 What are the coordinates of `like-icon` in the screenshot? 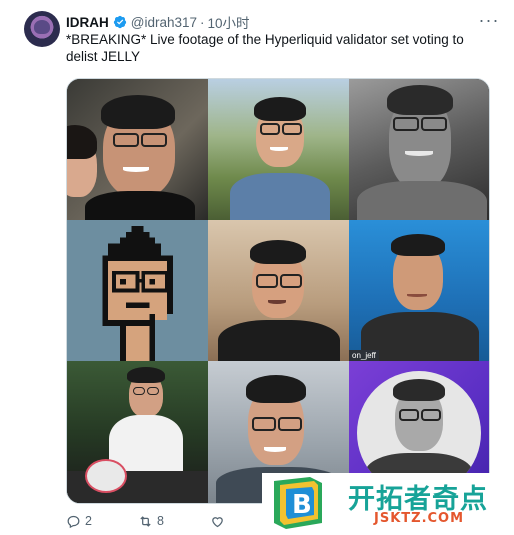 It's located at (217, 521).